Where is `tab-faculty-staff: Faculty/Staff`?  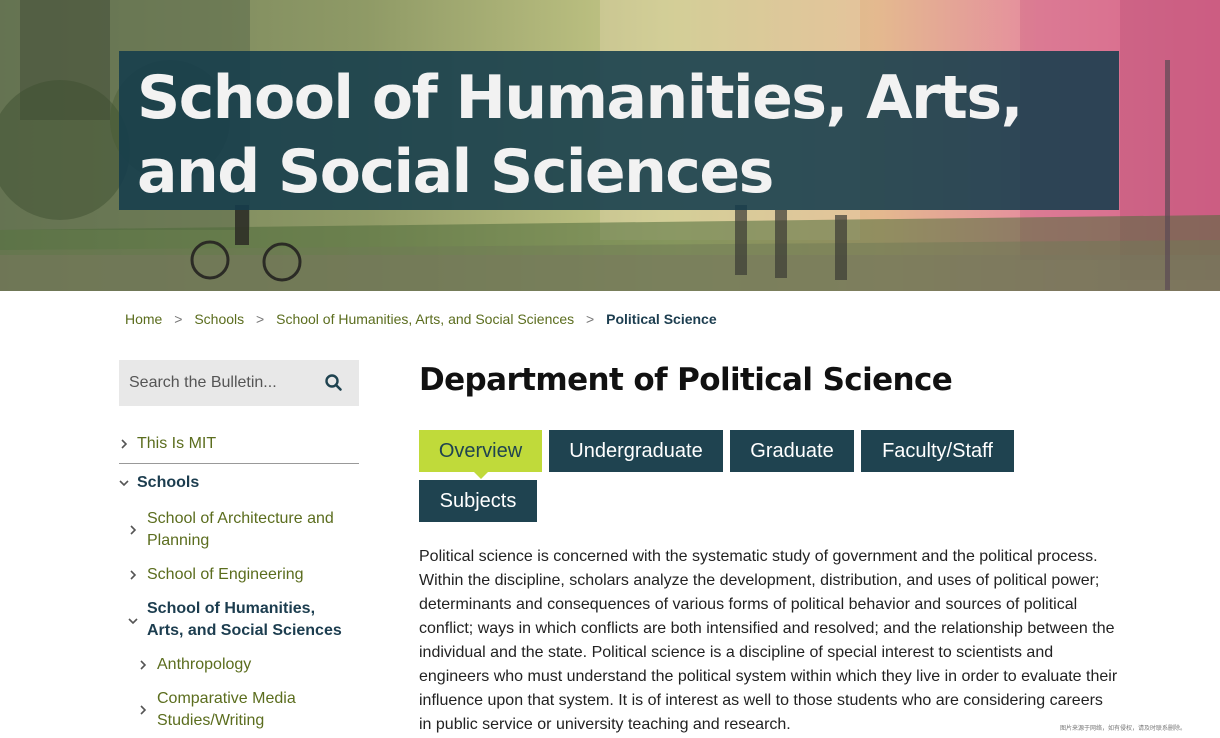 tab-faculty-staff: Faculty/Staff is located at coordinates (937, 451).